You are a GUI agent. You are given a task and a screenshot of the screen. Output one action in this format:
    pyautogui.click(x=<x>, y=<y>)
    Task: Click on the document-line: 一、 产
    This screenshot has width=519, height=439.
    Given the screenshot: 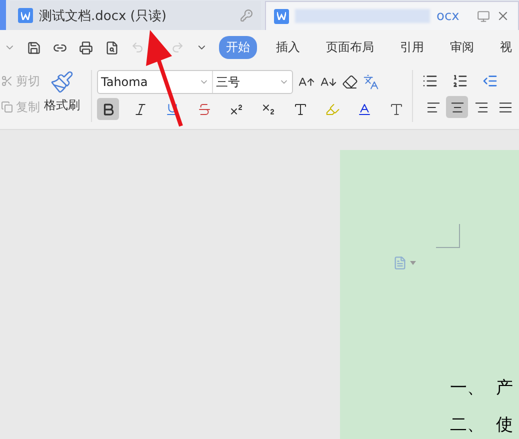 What is the action you would take?
    pyautogui.click(x=481, y=388)
    